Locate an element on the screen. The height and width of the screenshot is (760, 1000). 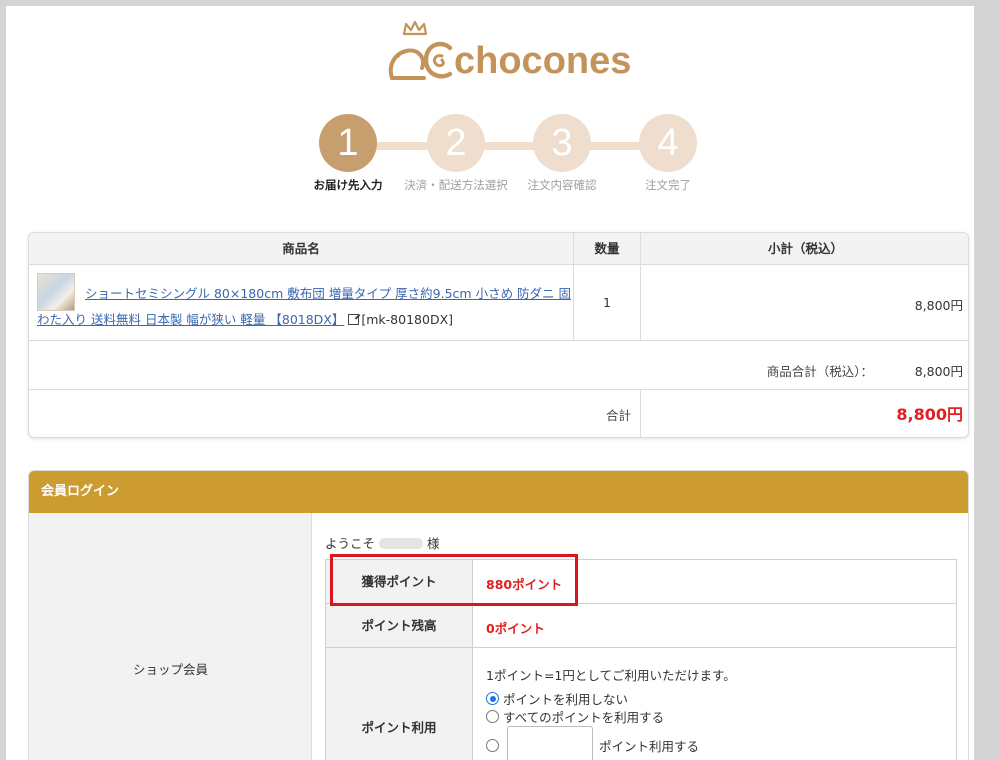
points-balance-label: ポイント残高 is located at coordinates (399, 625).